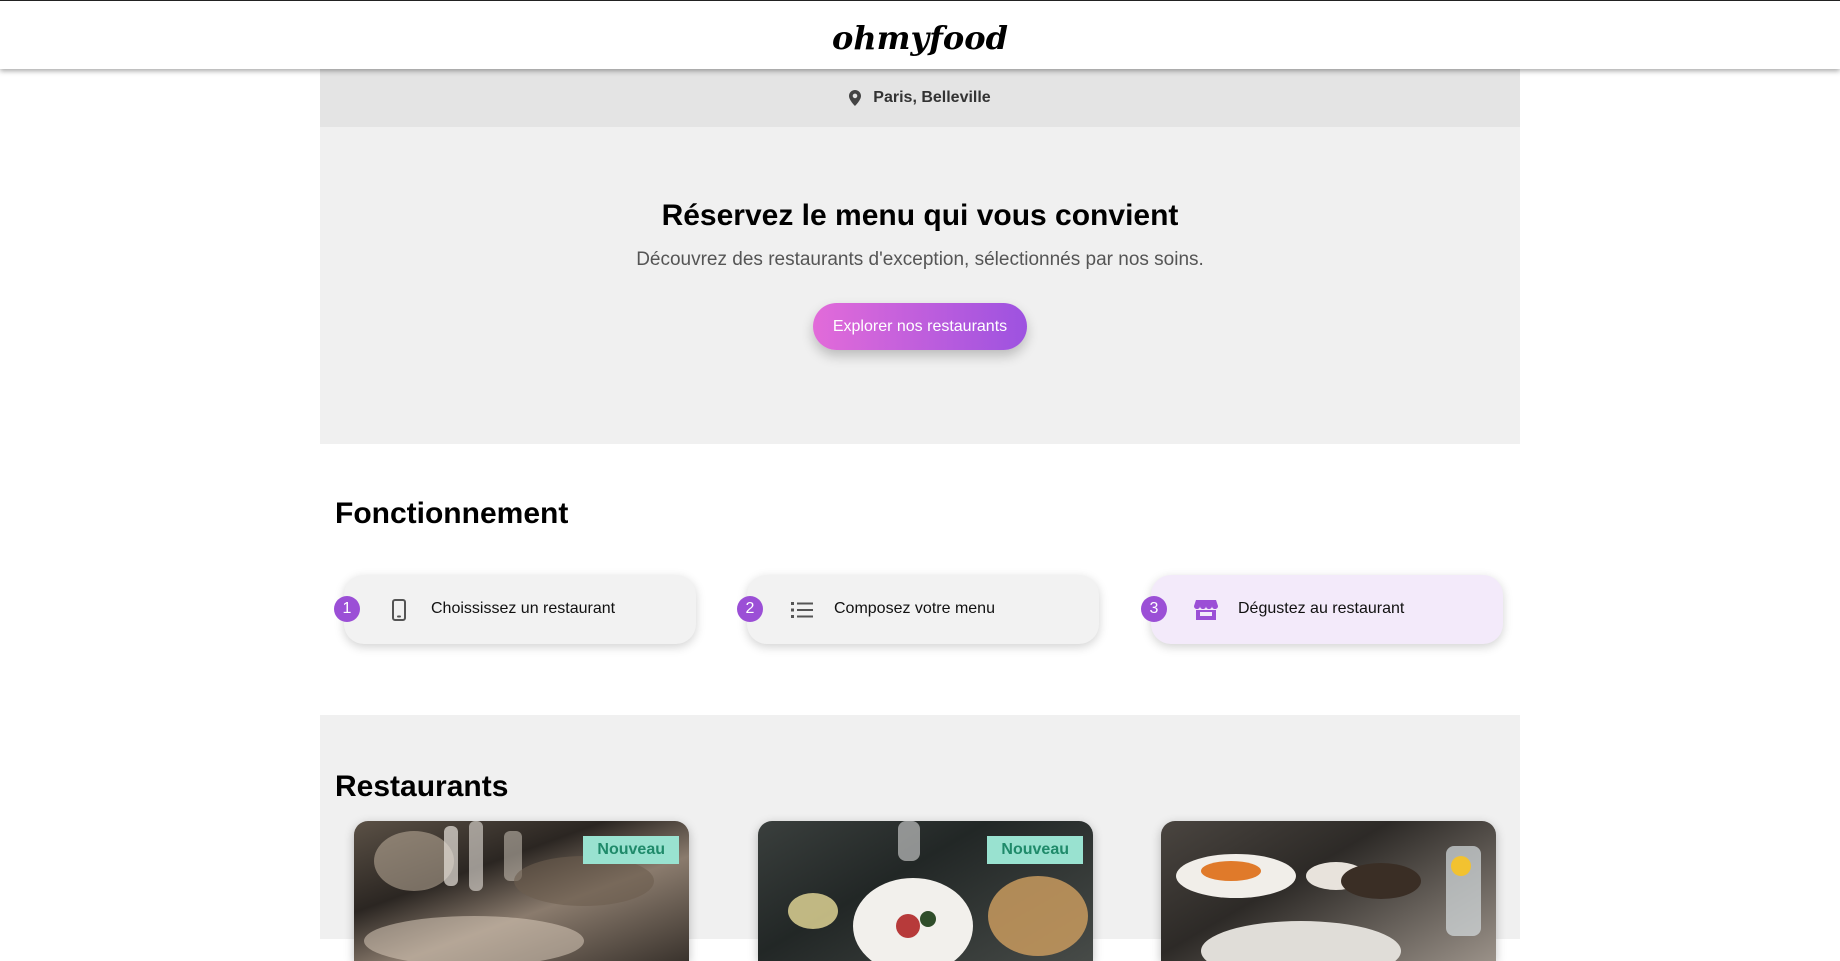 This screenshot has width=1840, height=961. Describe the element at coordinates (802, 610) in the screenshot. I see `list-icon` at that location.